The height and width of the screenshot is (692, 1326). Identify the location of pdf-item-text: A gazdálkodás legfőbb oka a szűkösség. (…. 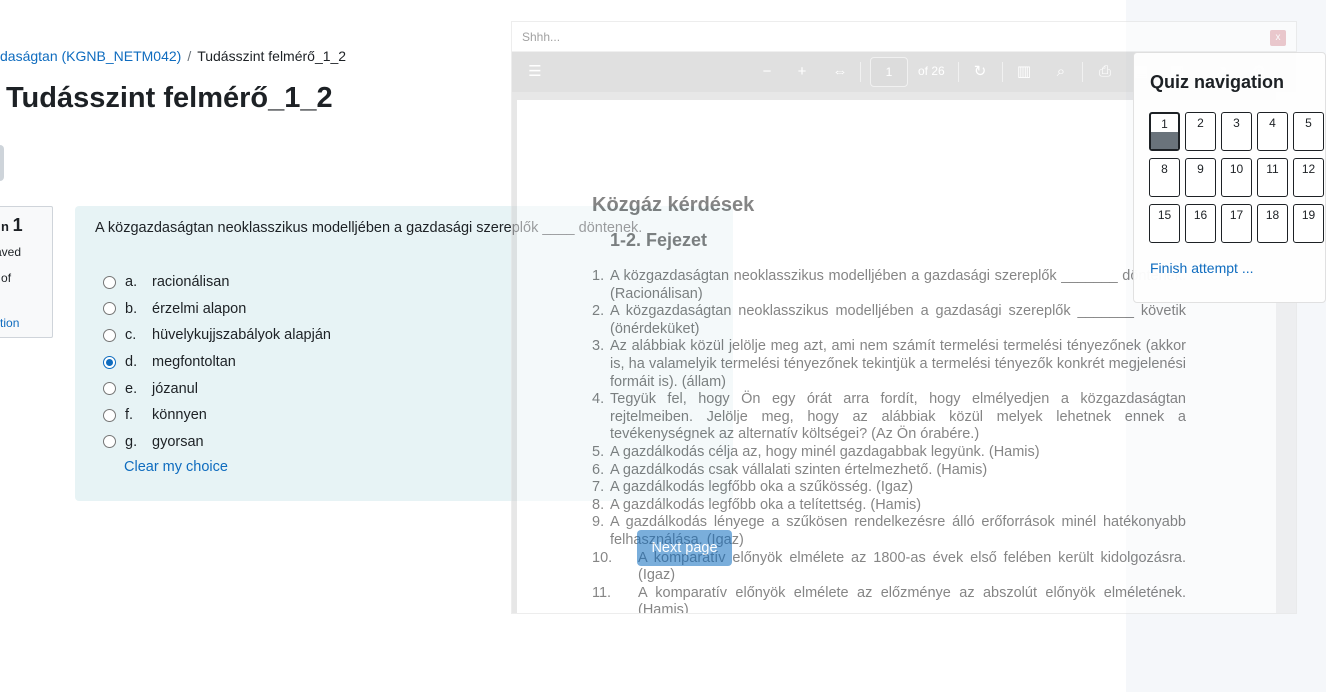
(762, 487).